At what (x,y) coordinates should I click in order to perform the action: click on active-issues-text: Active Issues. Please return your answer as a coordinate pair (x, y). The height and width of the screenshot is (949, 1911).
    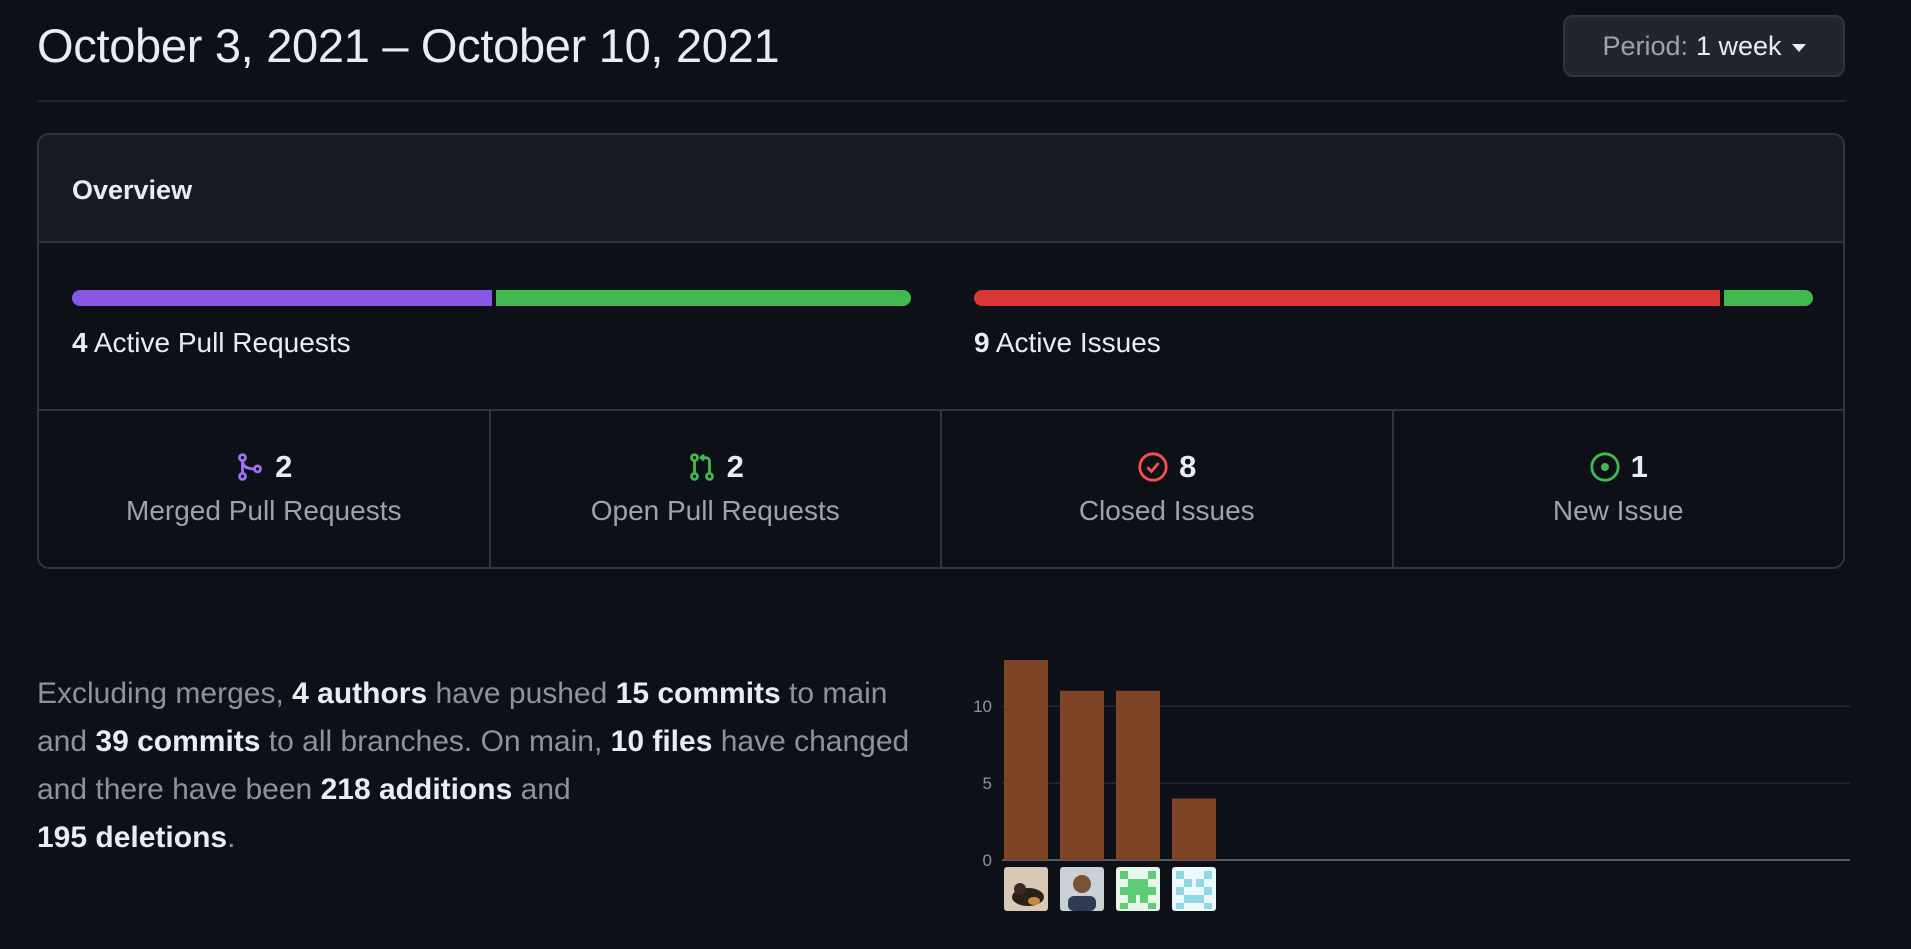
    Looking at the image, I should click on (1078, 342).